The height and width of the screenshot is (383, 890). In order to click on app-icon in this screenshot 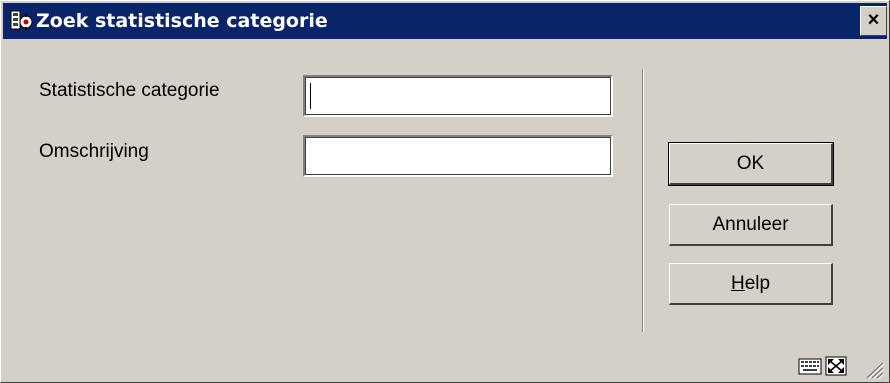, I will do `click(21, 20)`.